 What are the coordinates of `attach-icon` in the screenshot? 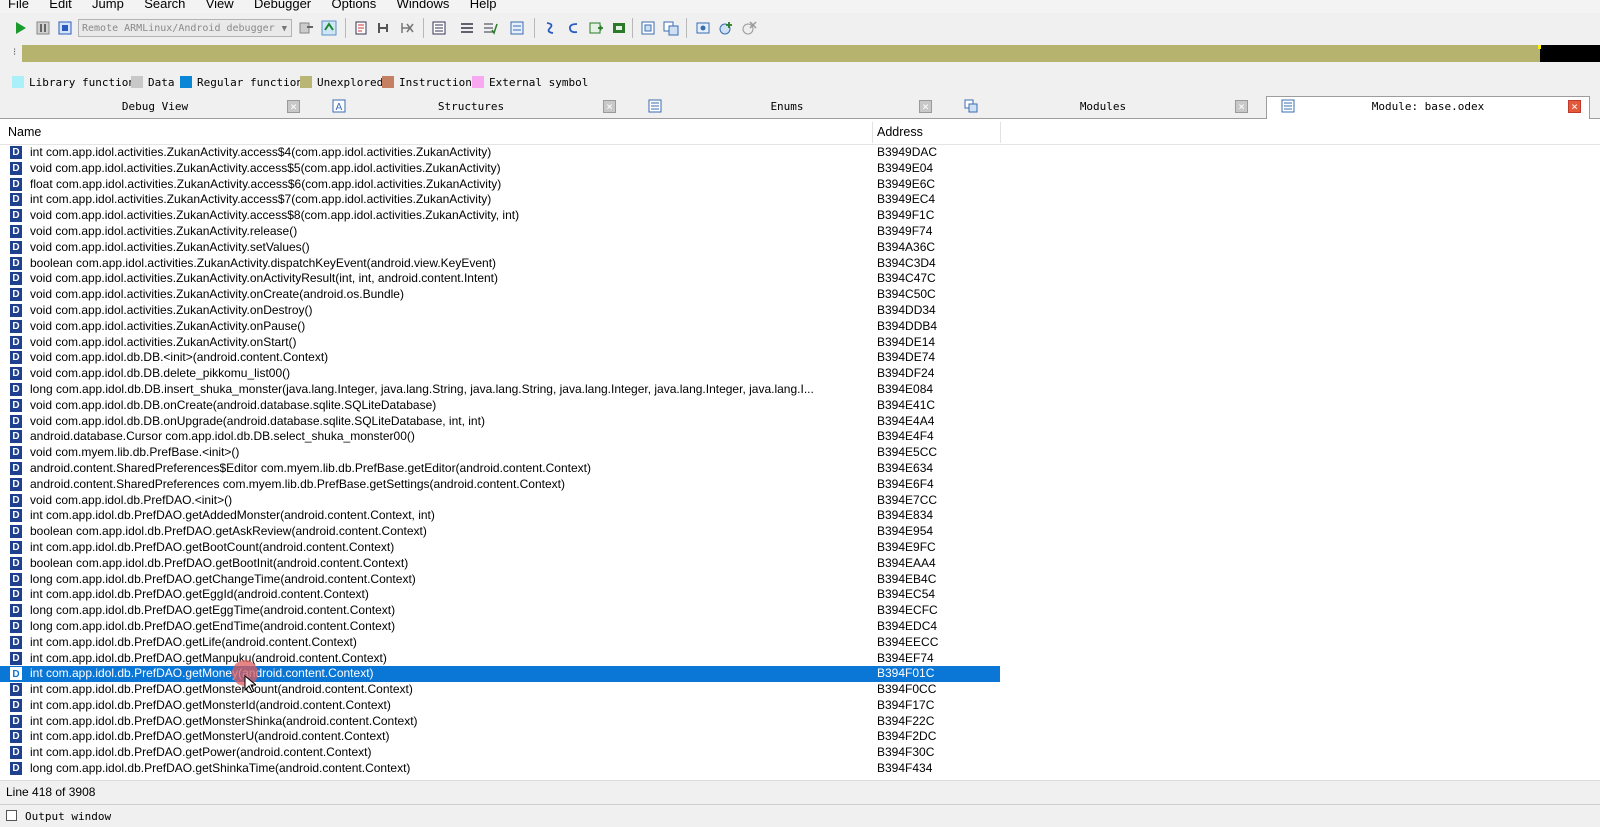 It's located at (306, 28).